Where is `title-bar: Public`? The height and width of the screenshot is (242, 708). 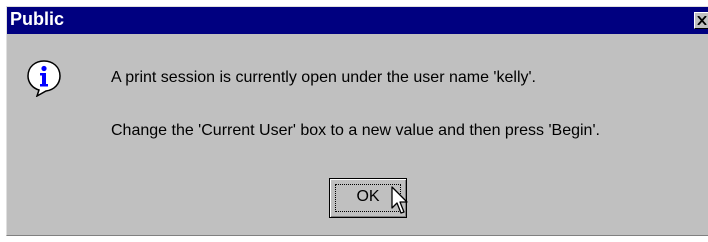 title-bar: Public is located at coordinates (357, 20).